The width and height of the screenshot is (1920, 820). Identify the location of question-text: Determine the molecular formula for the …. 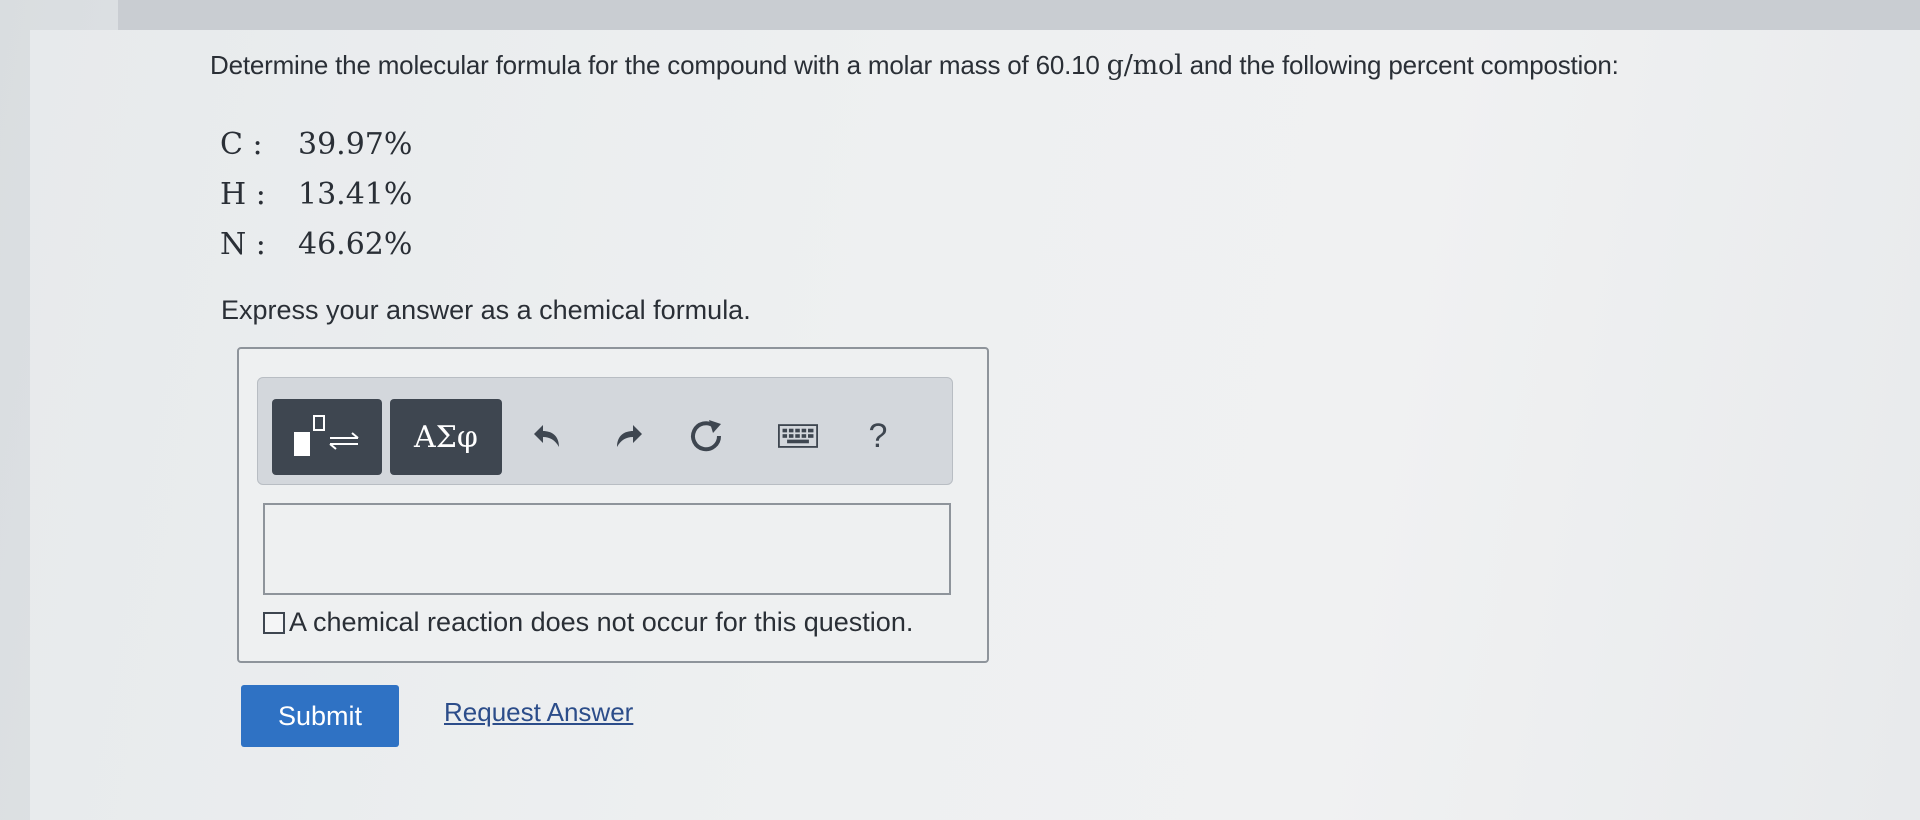
(914, 65).